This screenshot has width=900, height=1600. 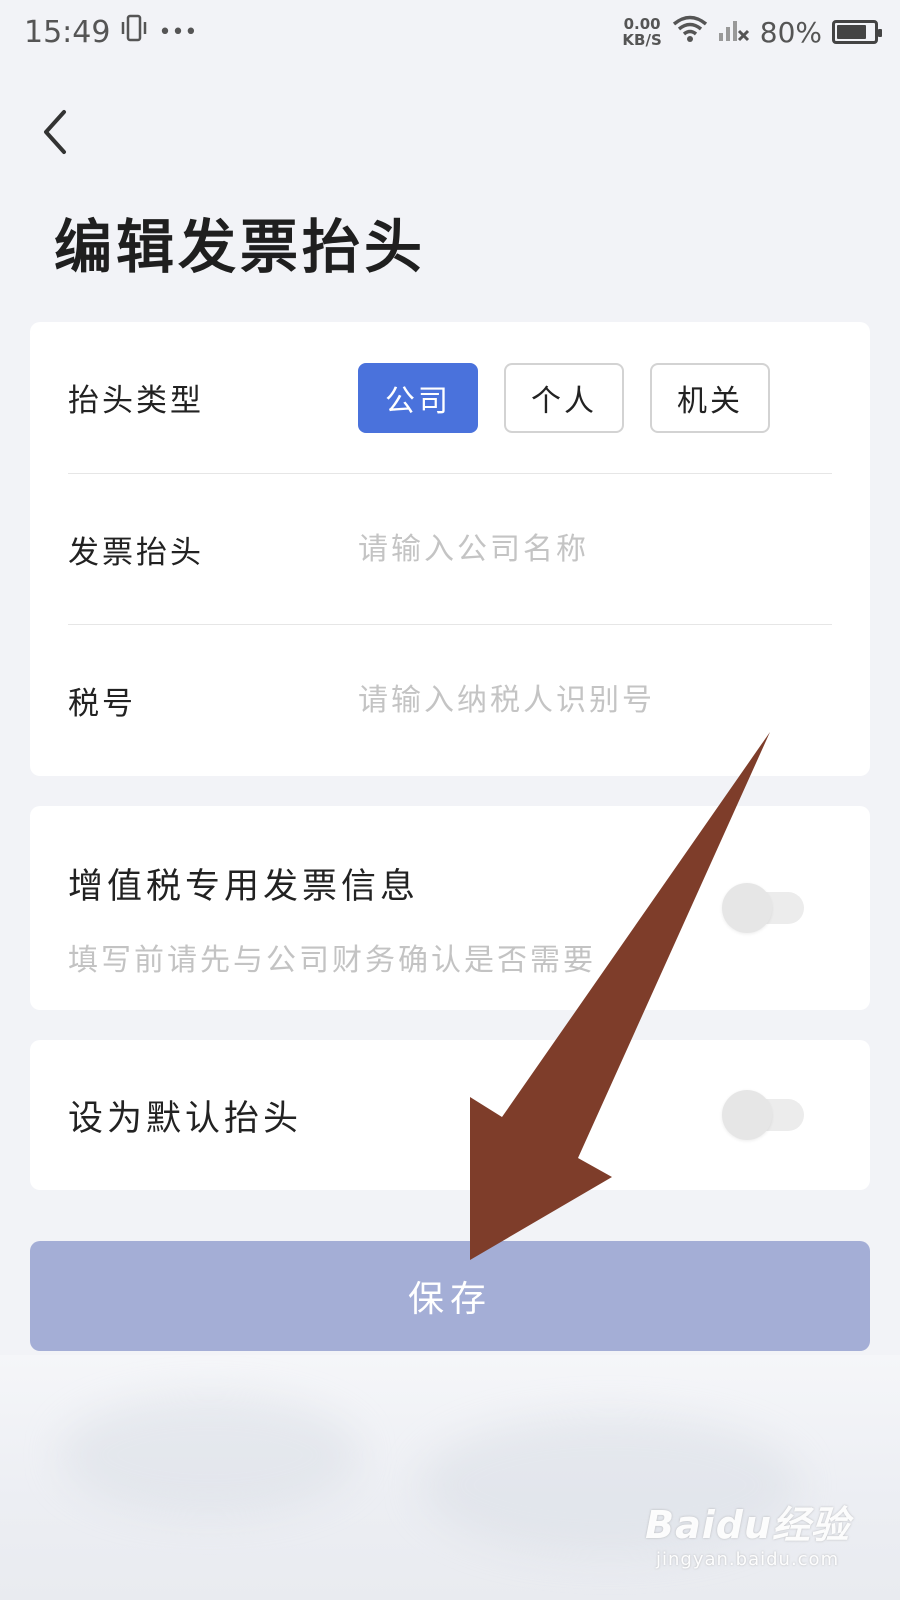 What do you see at coordinates (748, 1559) in the screenshot?
I see `watermark-url: jingyan.baidu.com` at bounding box center [748, 1559].